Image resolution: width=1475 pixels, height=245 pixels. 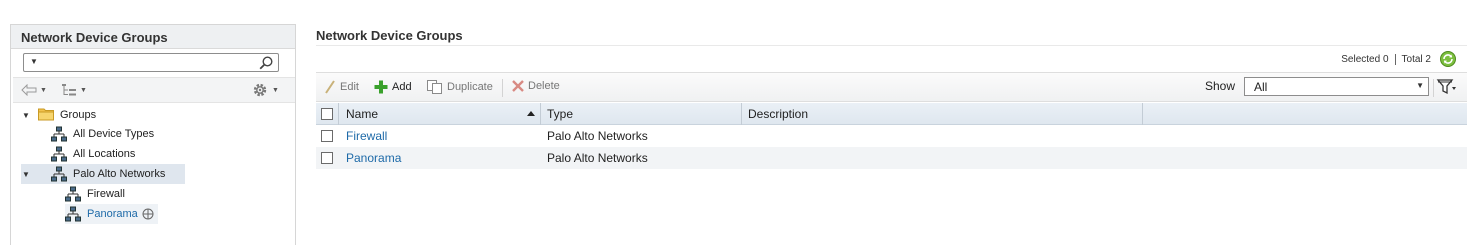 I want to click on tree-item-groups: ▼ Groups, so click(x=58, y=115).